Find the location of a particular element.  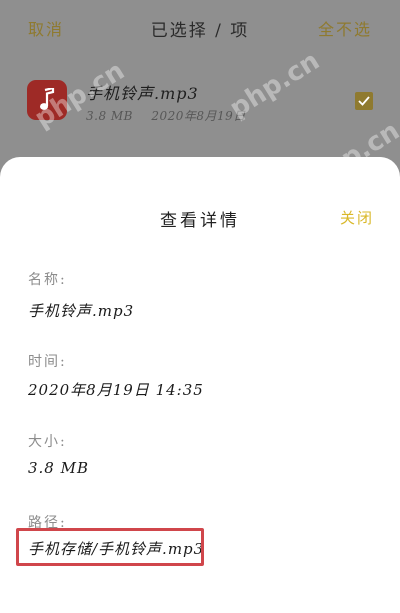

file-meta: 3.8 MB 2020年8月19日 is located at coordinates (173, 115).